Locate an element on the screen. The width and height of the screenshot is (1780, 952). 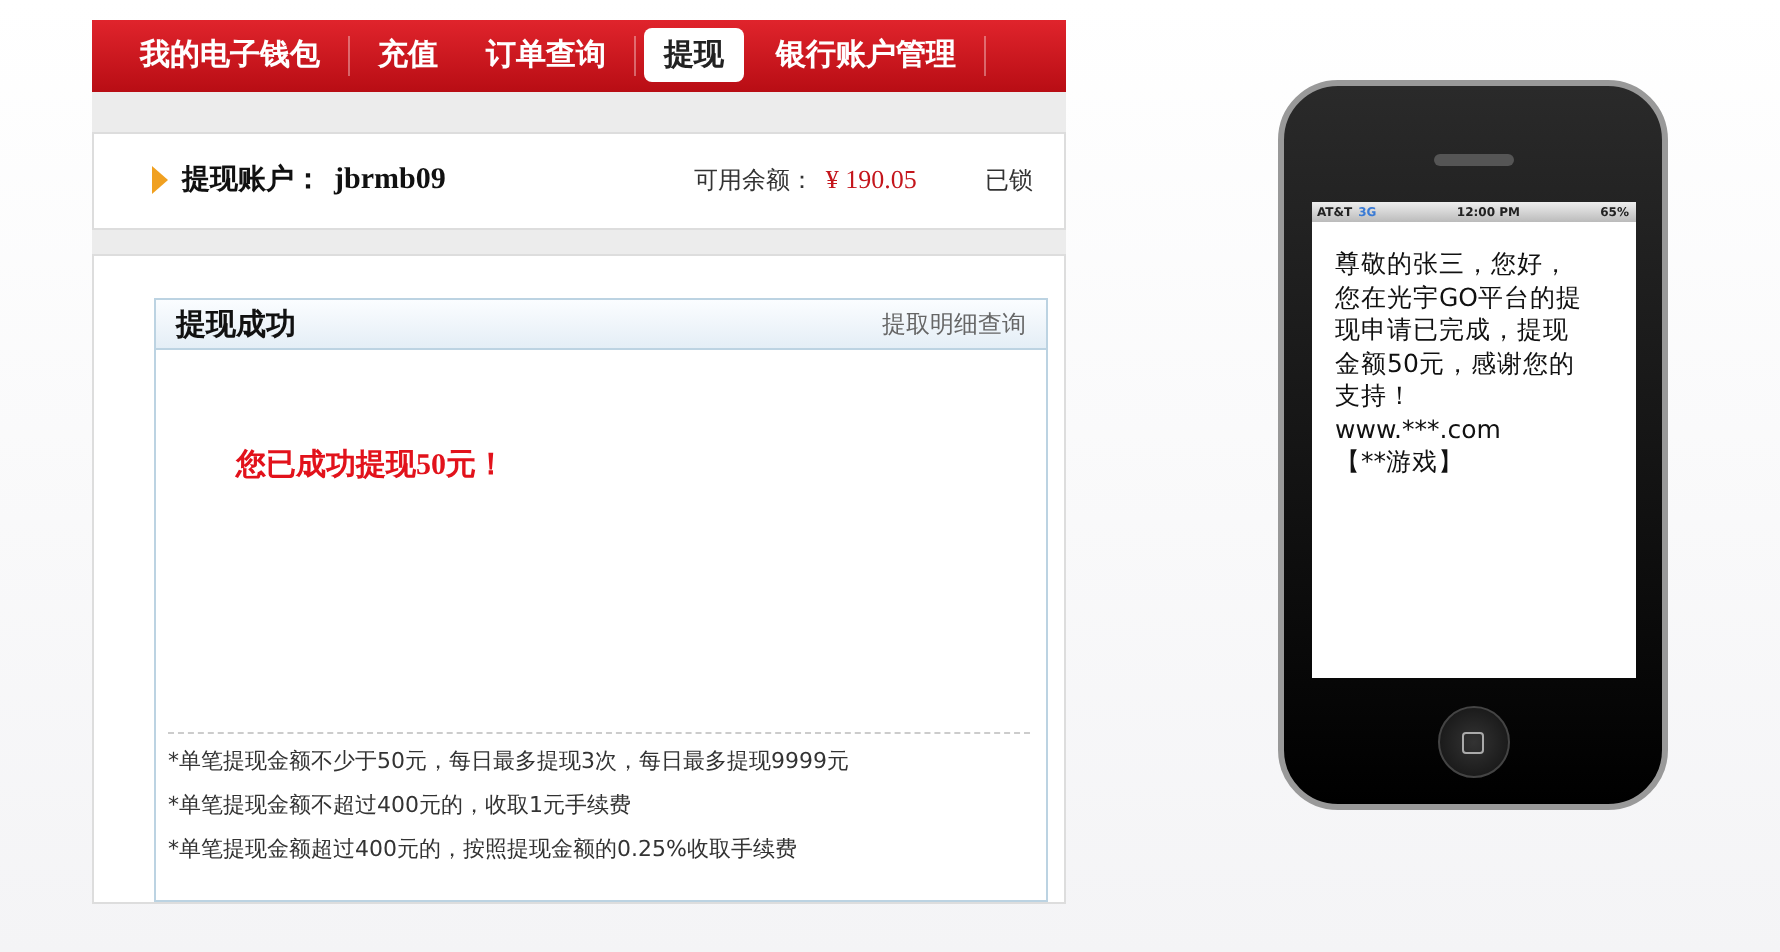
note-text: *单笔提现金额不超过400元的，收取1元手续费 is located at coordinates (400, 805).